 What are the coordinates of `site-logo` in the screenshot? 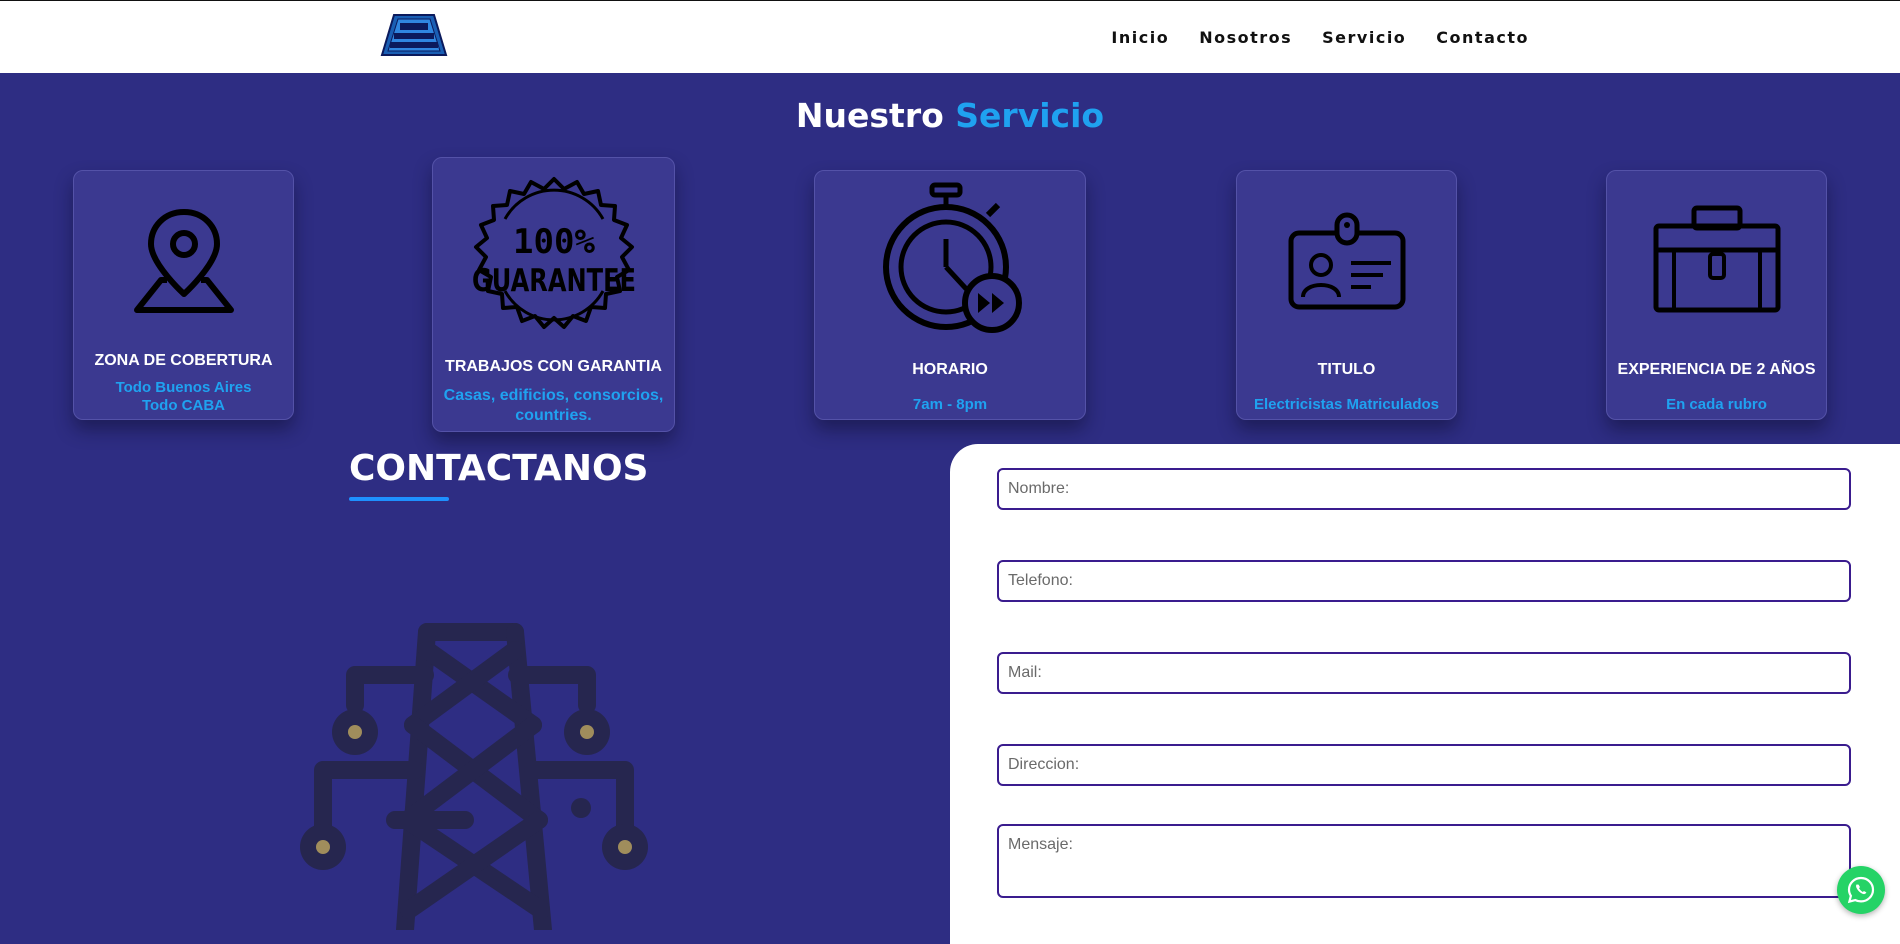 It's located at (414, 35).